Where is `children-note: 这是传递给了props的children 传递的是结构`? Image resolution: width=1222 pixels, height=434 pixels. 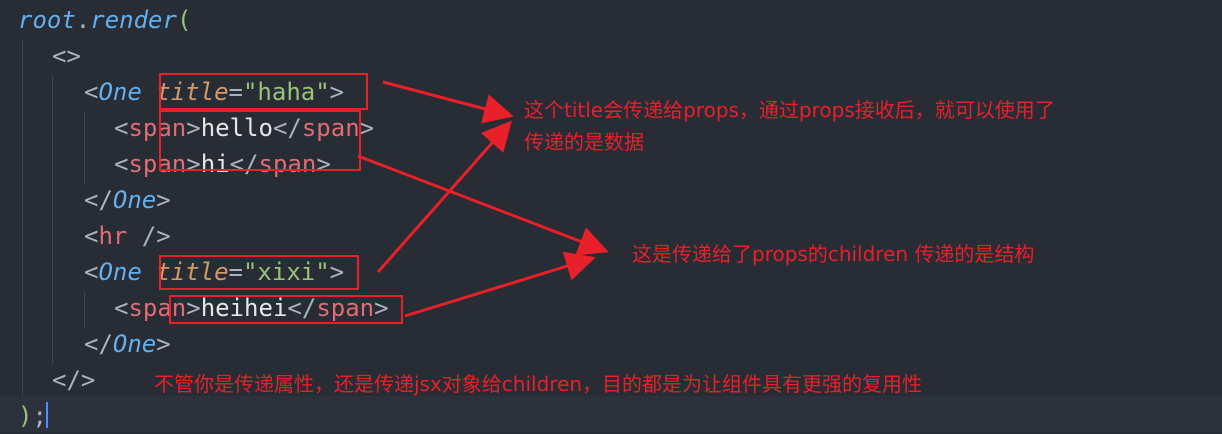 children-note: 这是传递给了props的children 传递的是结构 is located at coordinates (833, 254).